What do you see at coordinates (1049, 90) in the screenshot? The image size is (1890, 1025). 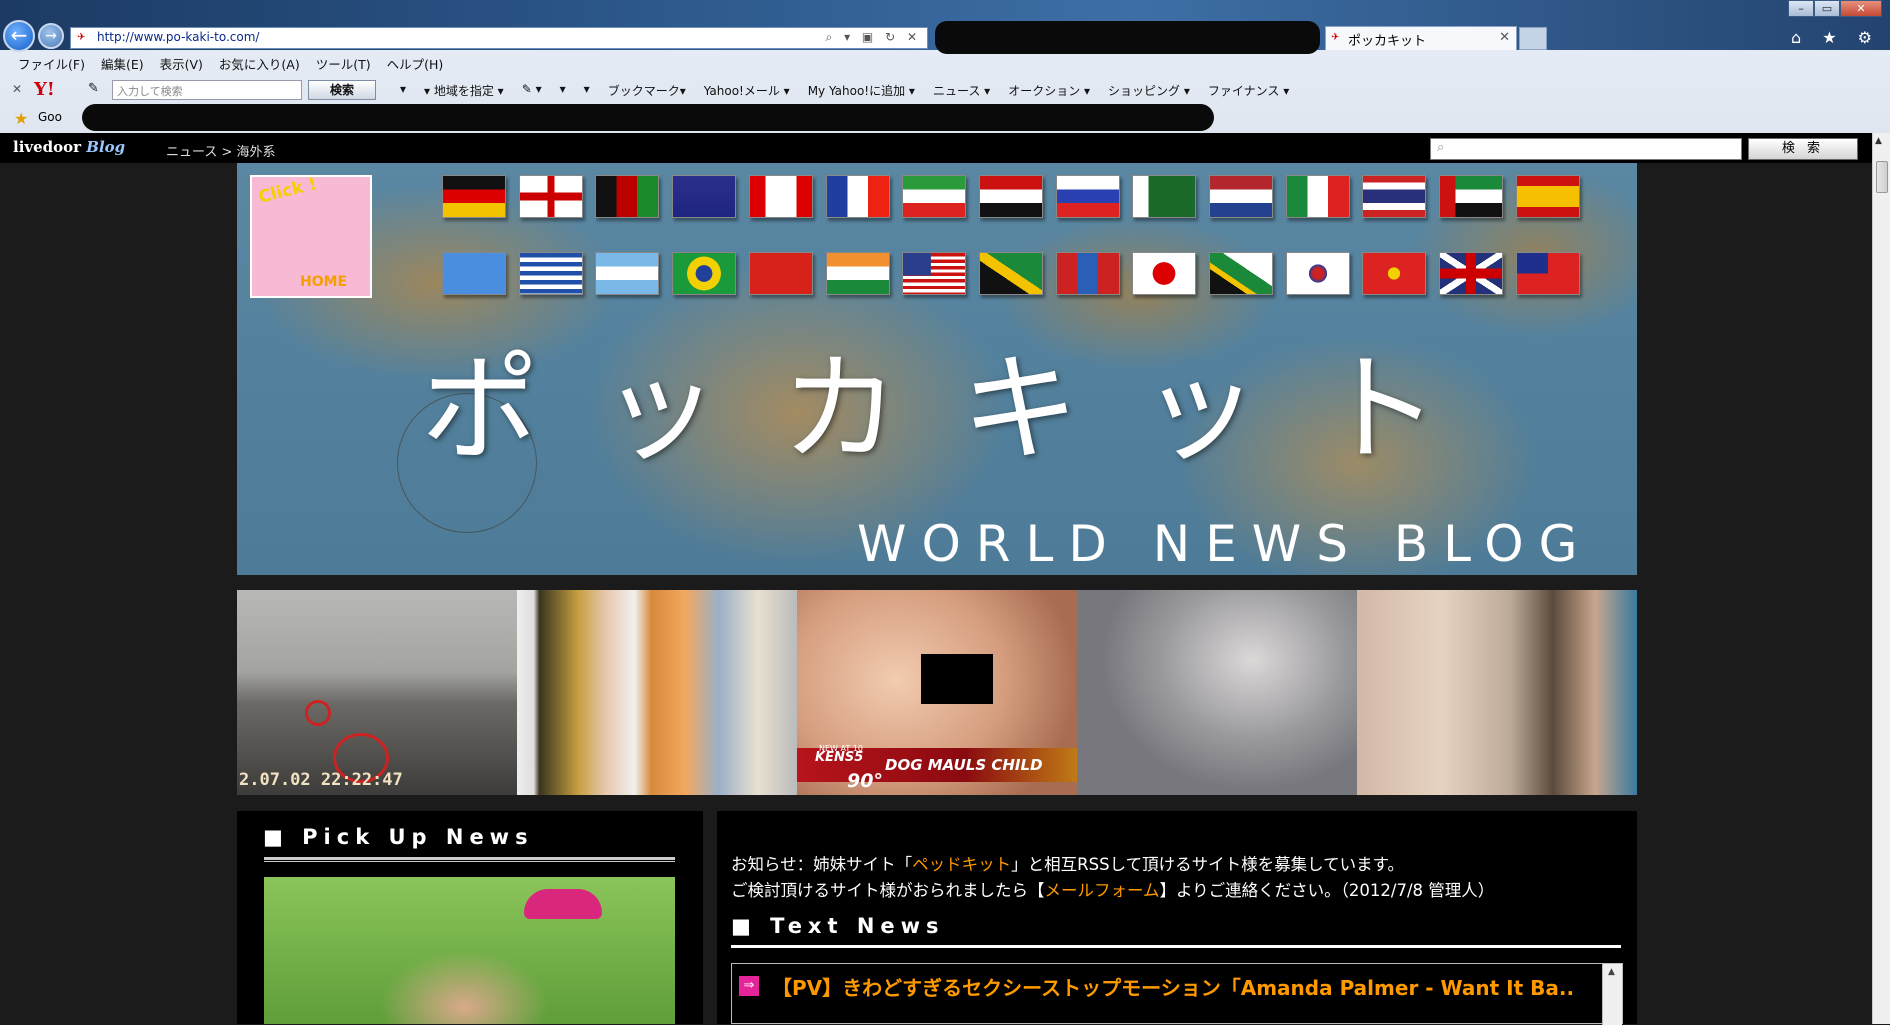 I see `toolbar-item-auction: オークション ▾` at bounding box center [1049, 90].